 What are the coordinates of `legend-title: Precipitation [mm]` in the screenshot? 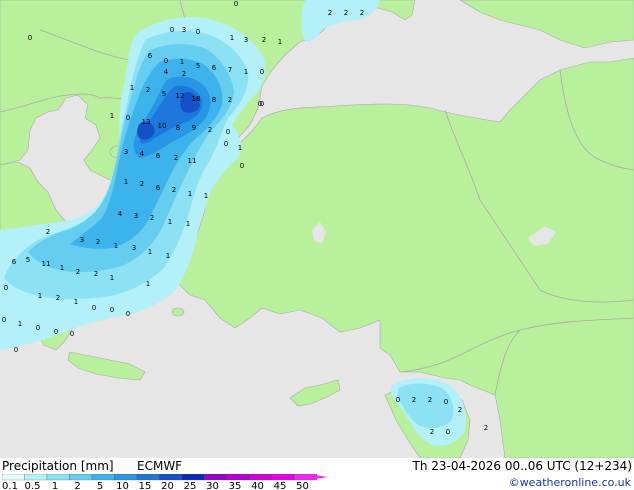 It's located at (58, 466).